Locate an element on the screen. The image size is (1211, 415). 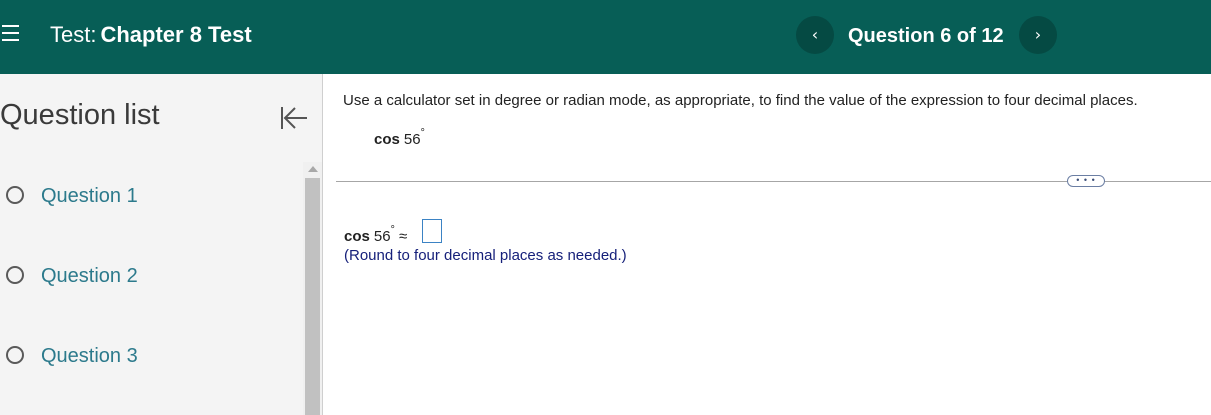
test-title: Test: Chapter 8 Test is located at coordinates (151, 35).